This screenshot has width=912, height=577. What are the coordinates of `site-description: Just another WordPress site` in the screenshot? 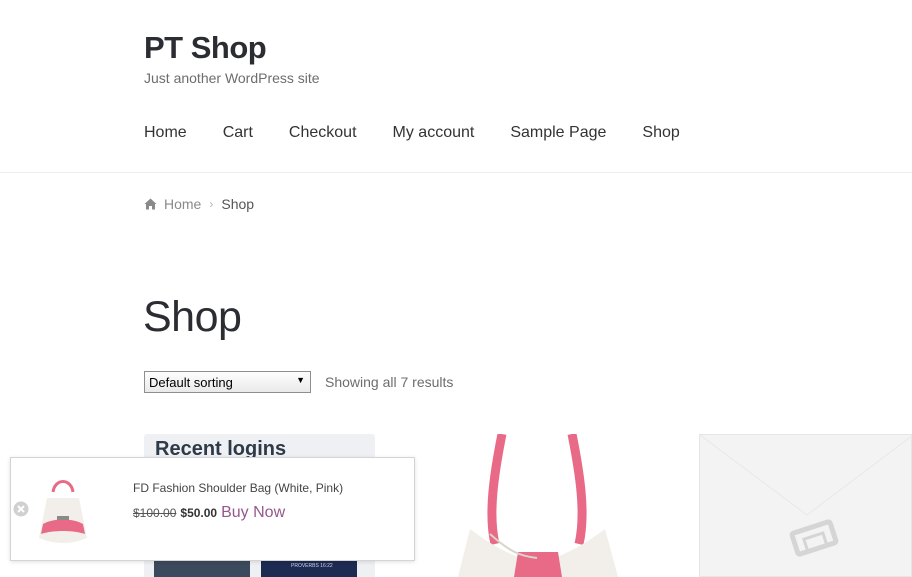 It's located at (232, 78).